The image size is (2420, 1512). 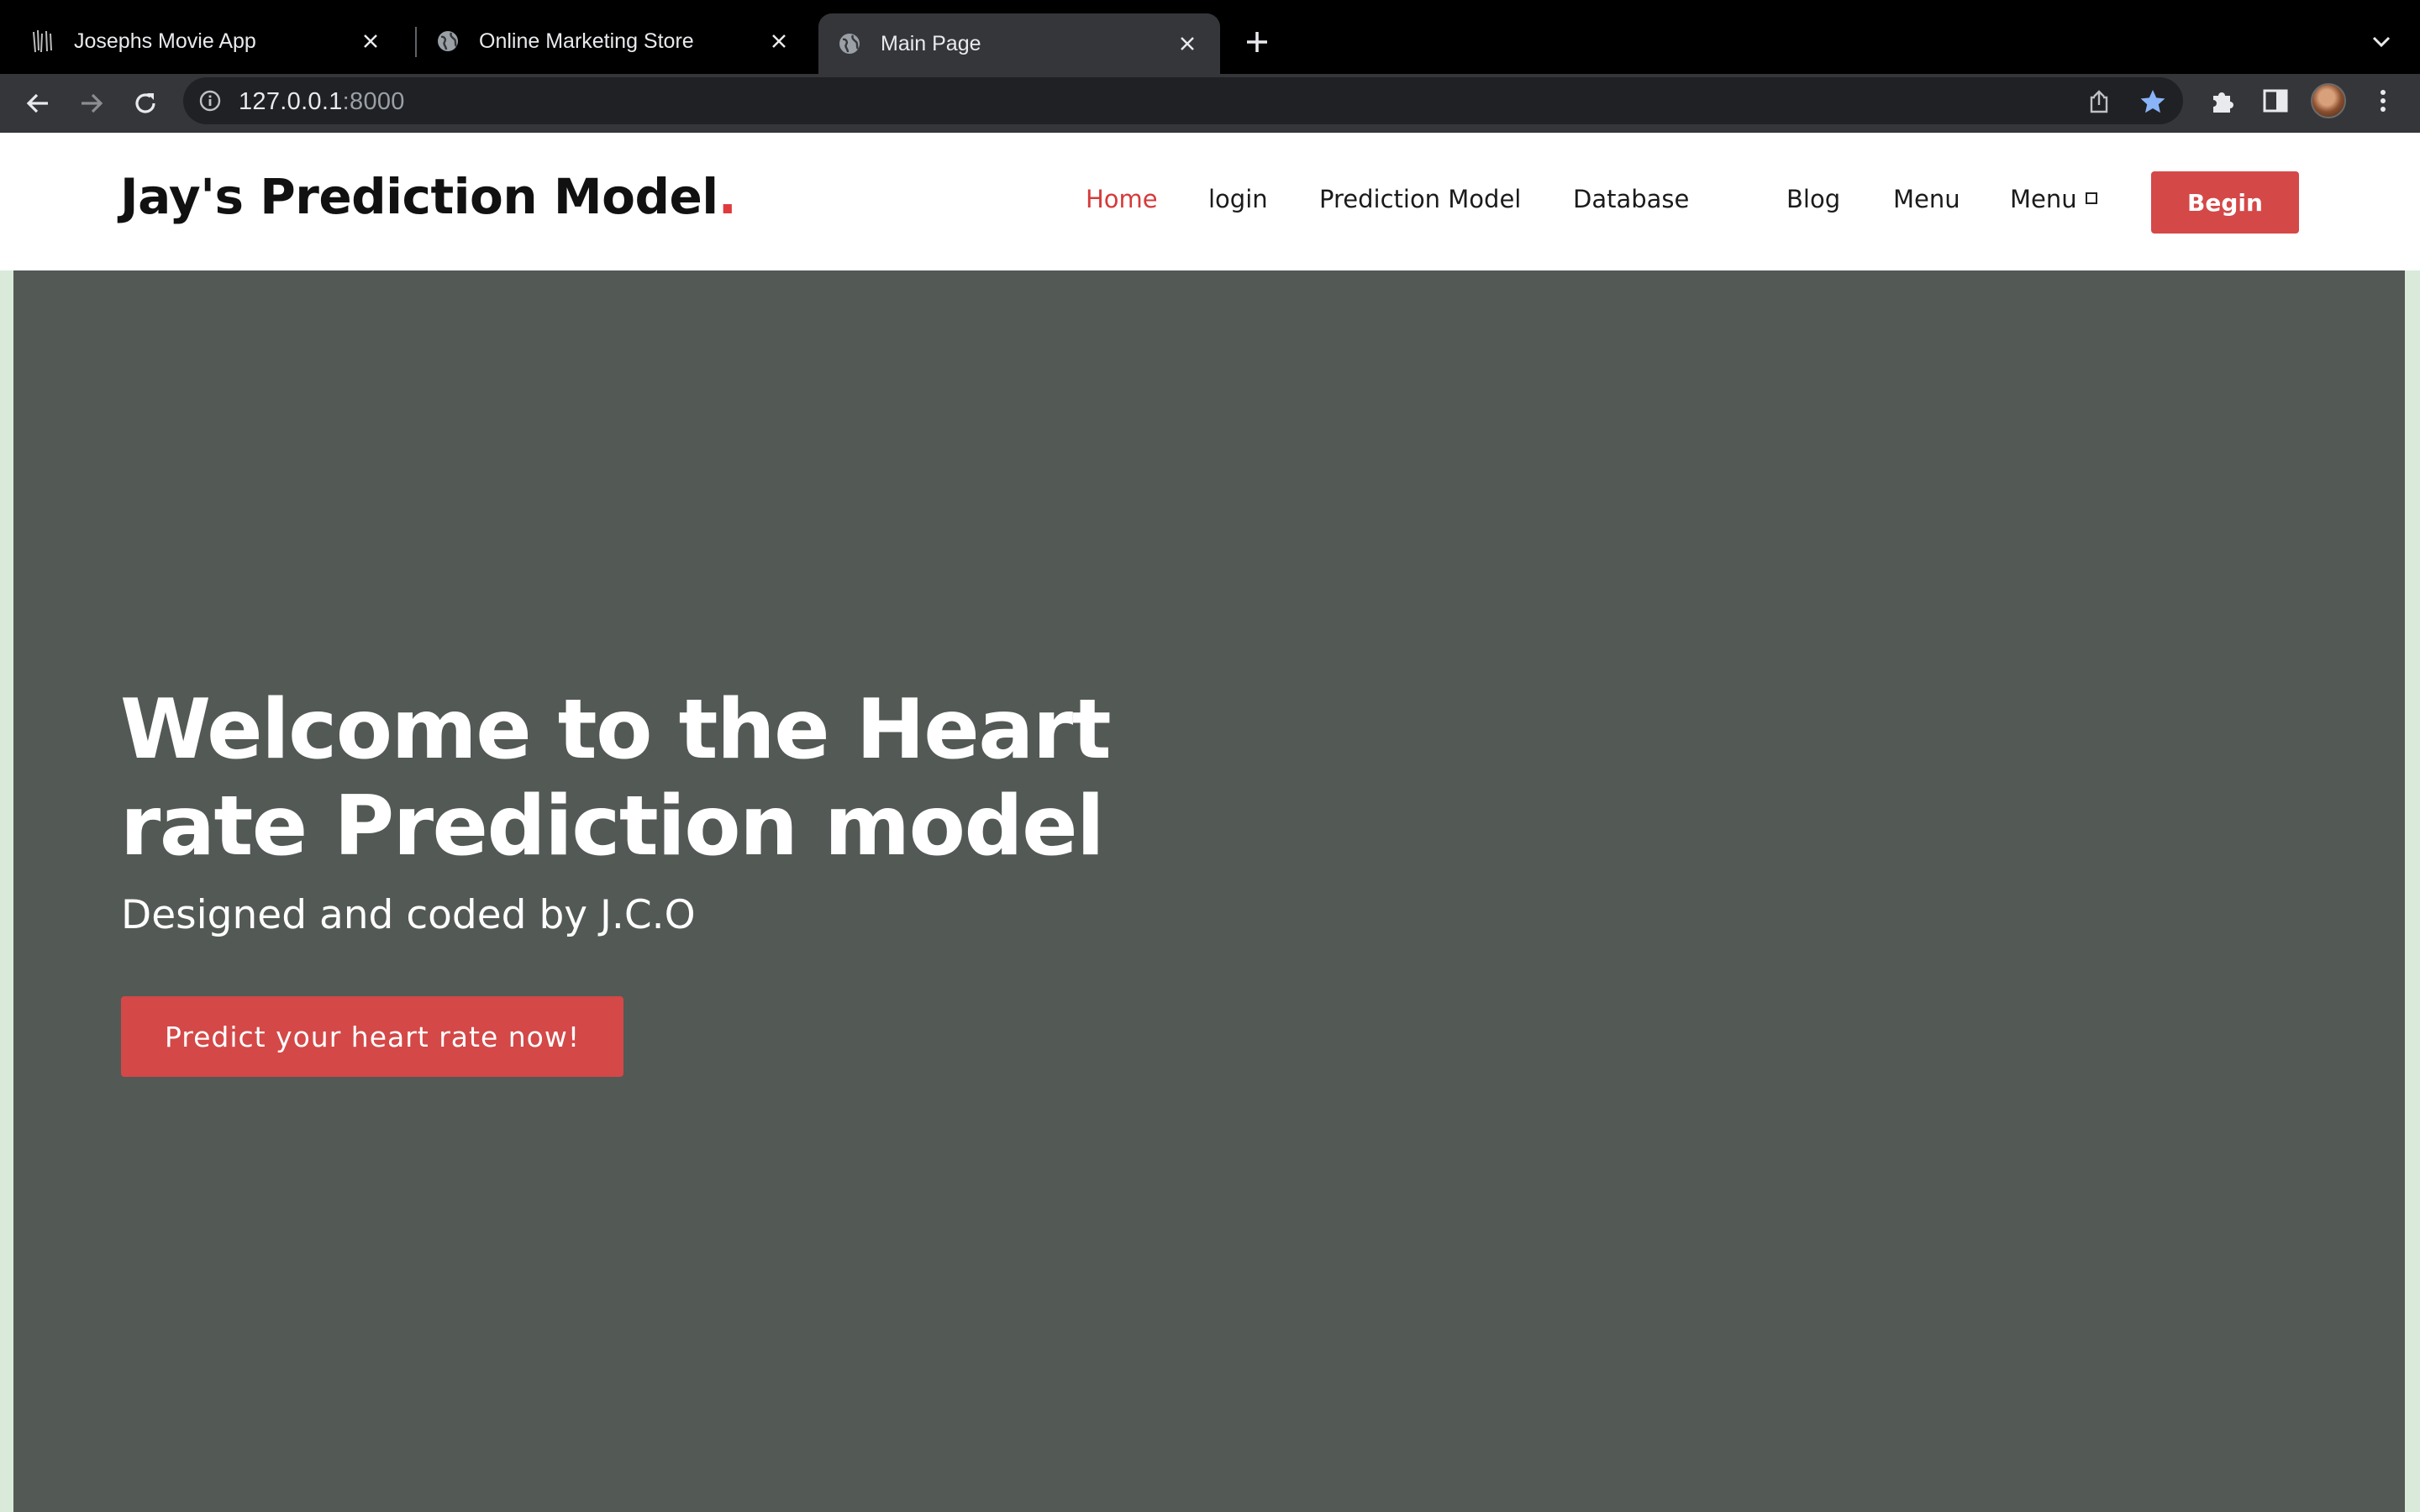 I want to click on tab-title: Josephs Movie App, so click(x=165, y=41).